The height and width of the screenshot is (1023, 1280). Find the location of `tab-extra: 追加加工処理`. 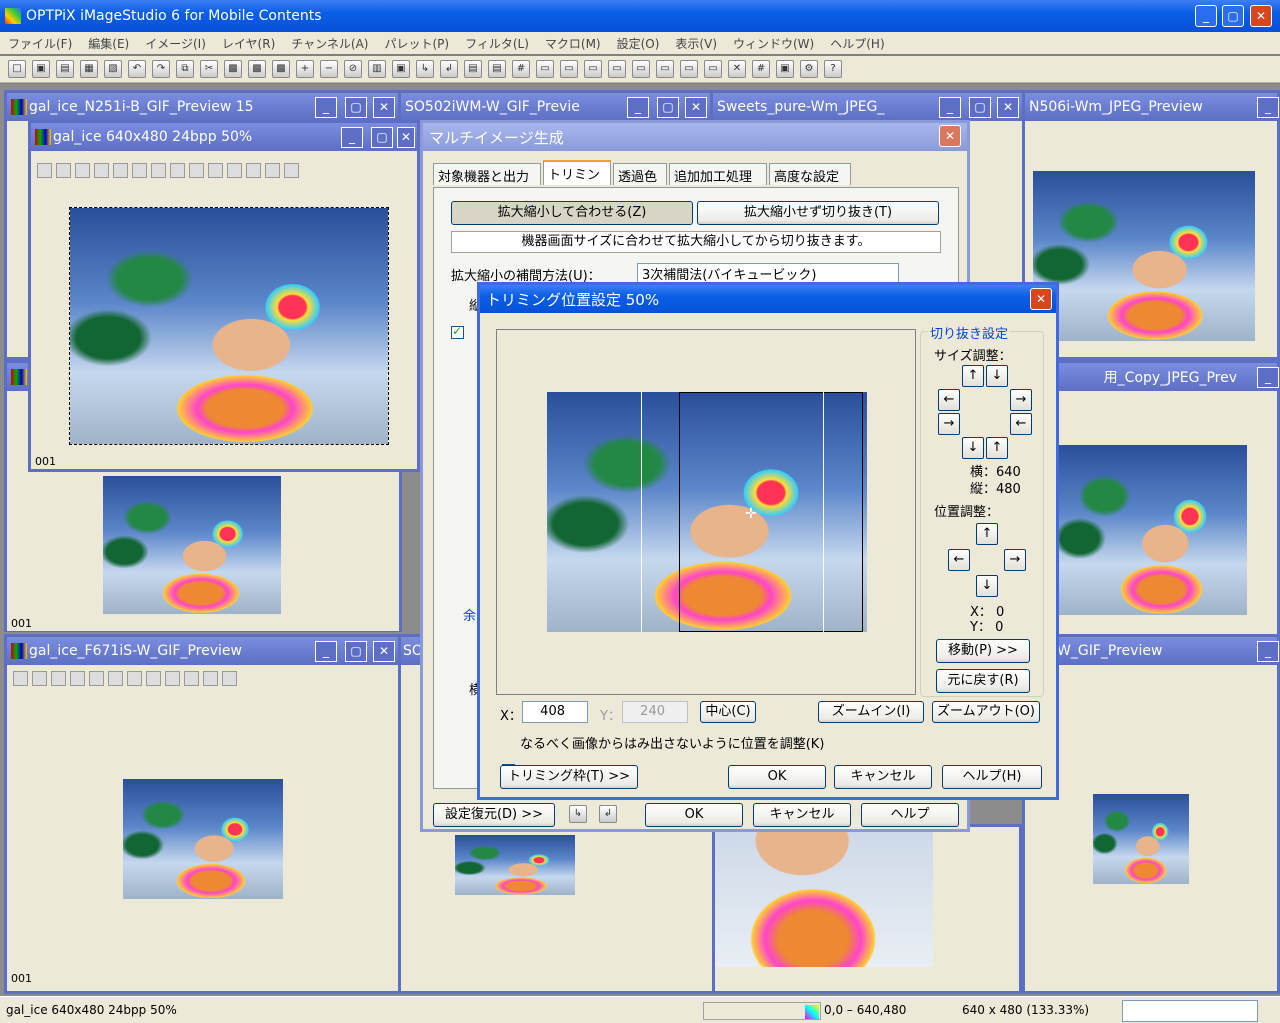

tab-extra: 追加加工処理 is located at coordinates (718, 174).